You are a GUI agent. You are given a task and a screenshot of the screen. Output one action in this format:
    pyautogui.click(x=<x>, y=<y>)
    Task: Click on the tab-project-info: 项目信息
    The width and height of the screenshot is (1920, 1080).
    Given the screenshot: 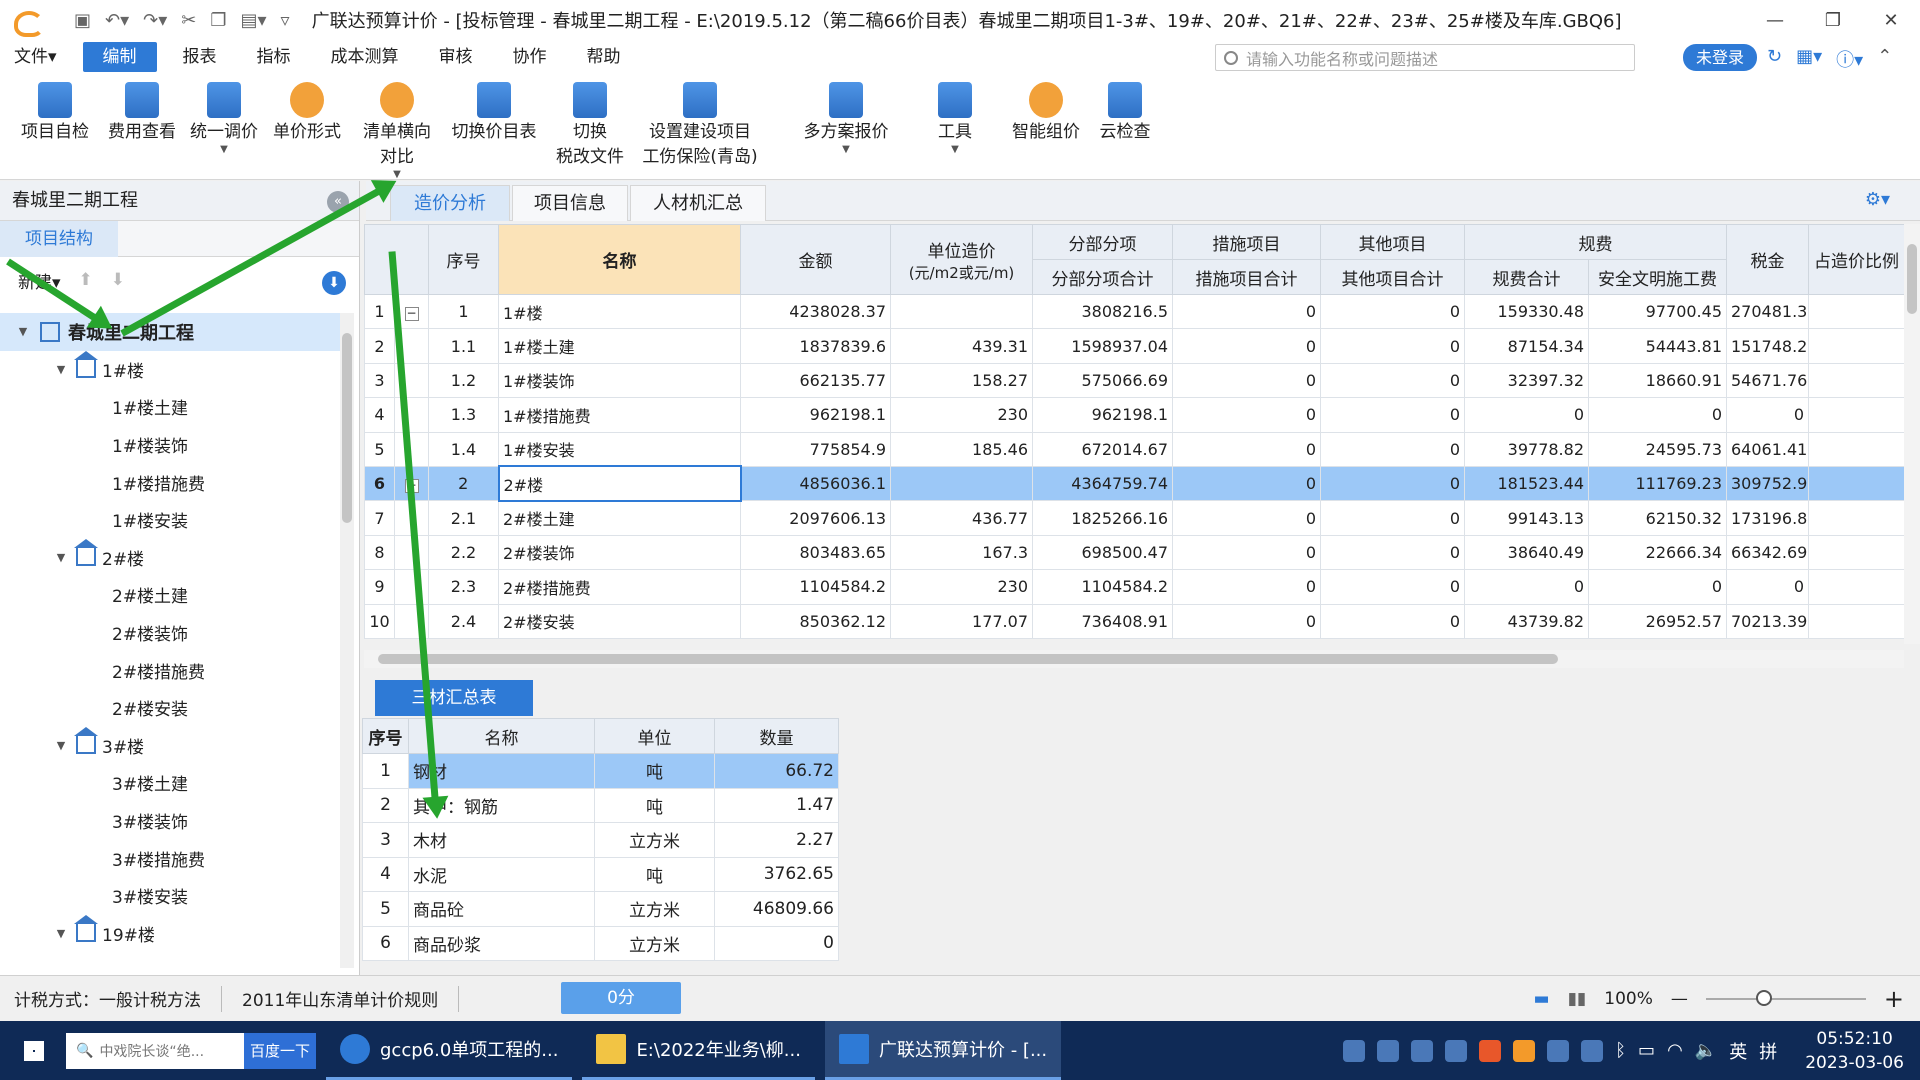 What is the action you would take?
    pyautogui.click(x=570, y=203)
    